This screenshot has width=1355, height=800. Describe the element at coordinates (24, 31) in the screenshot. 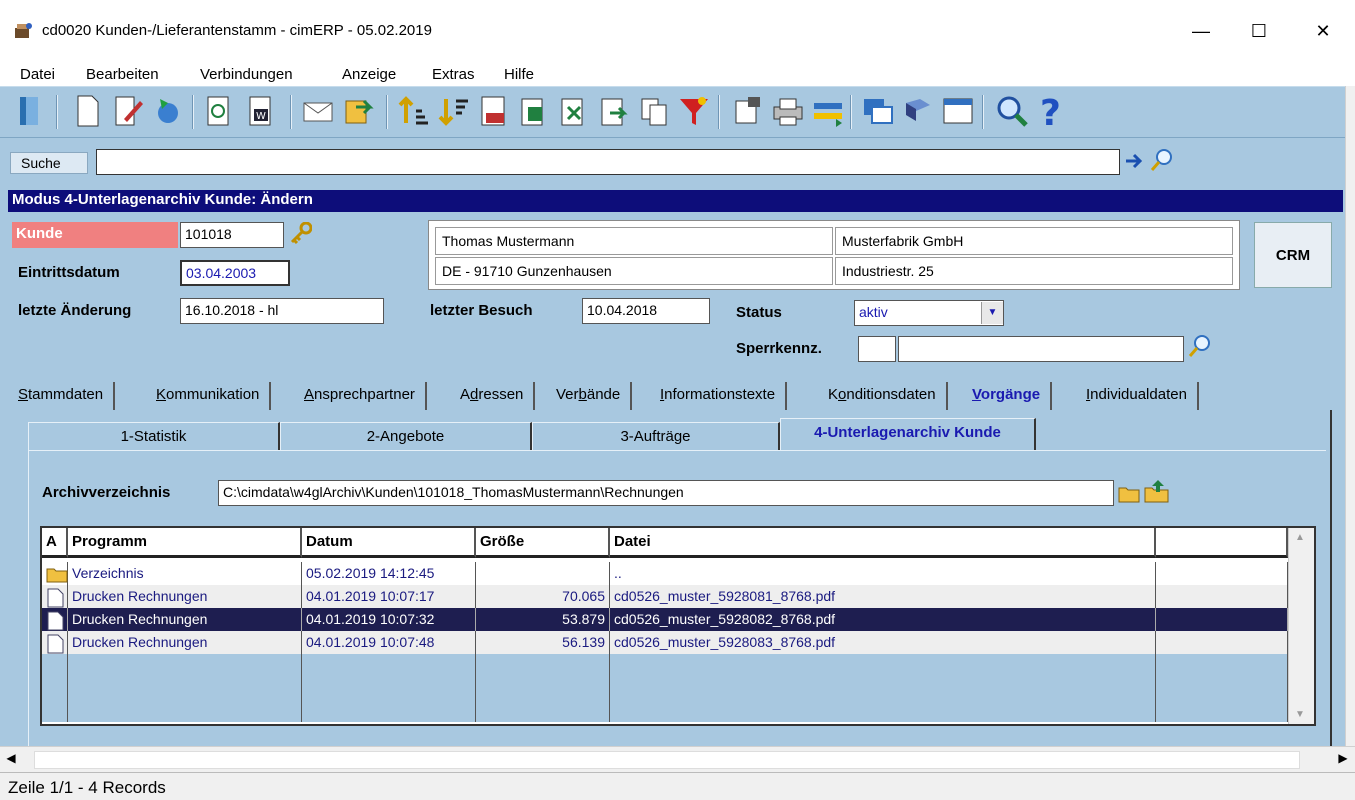

I see `app-icon` at that location.